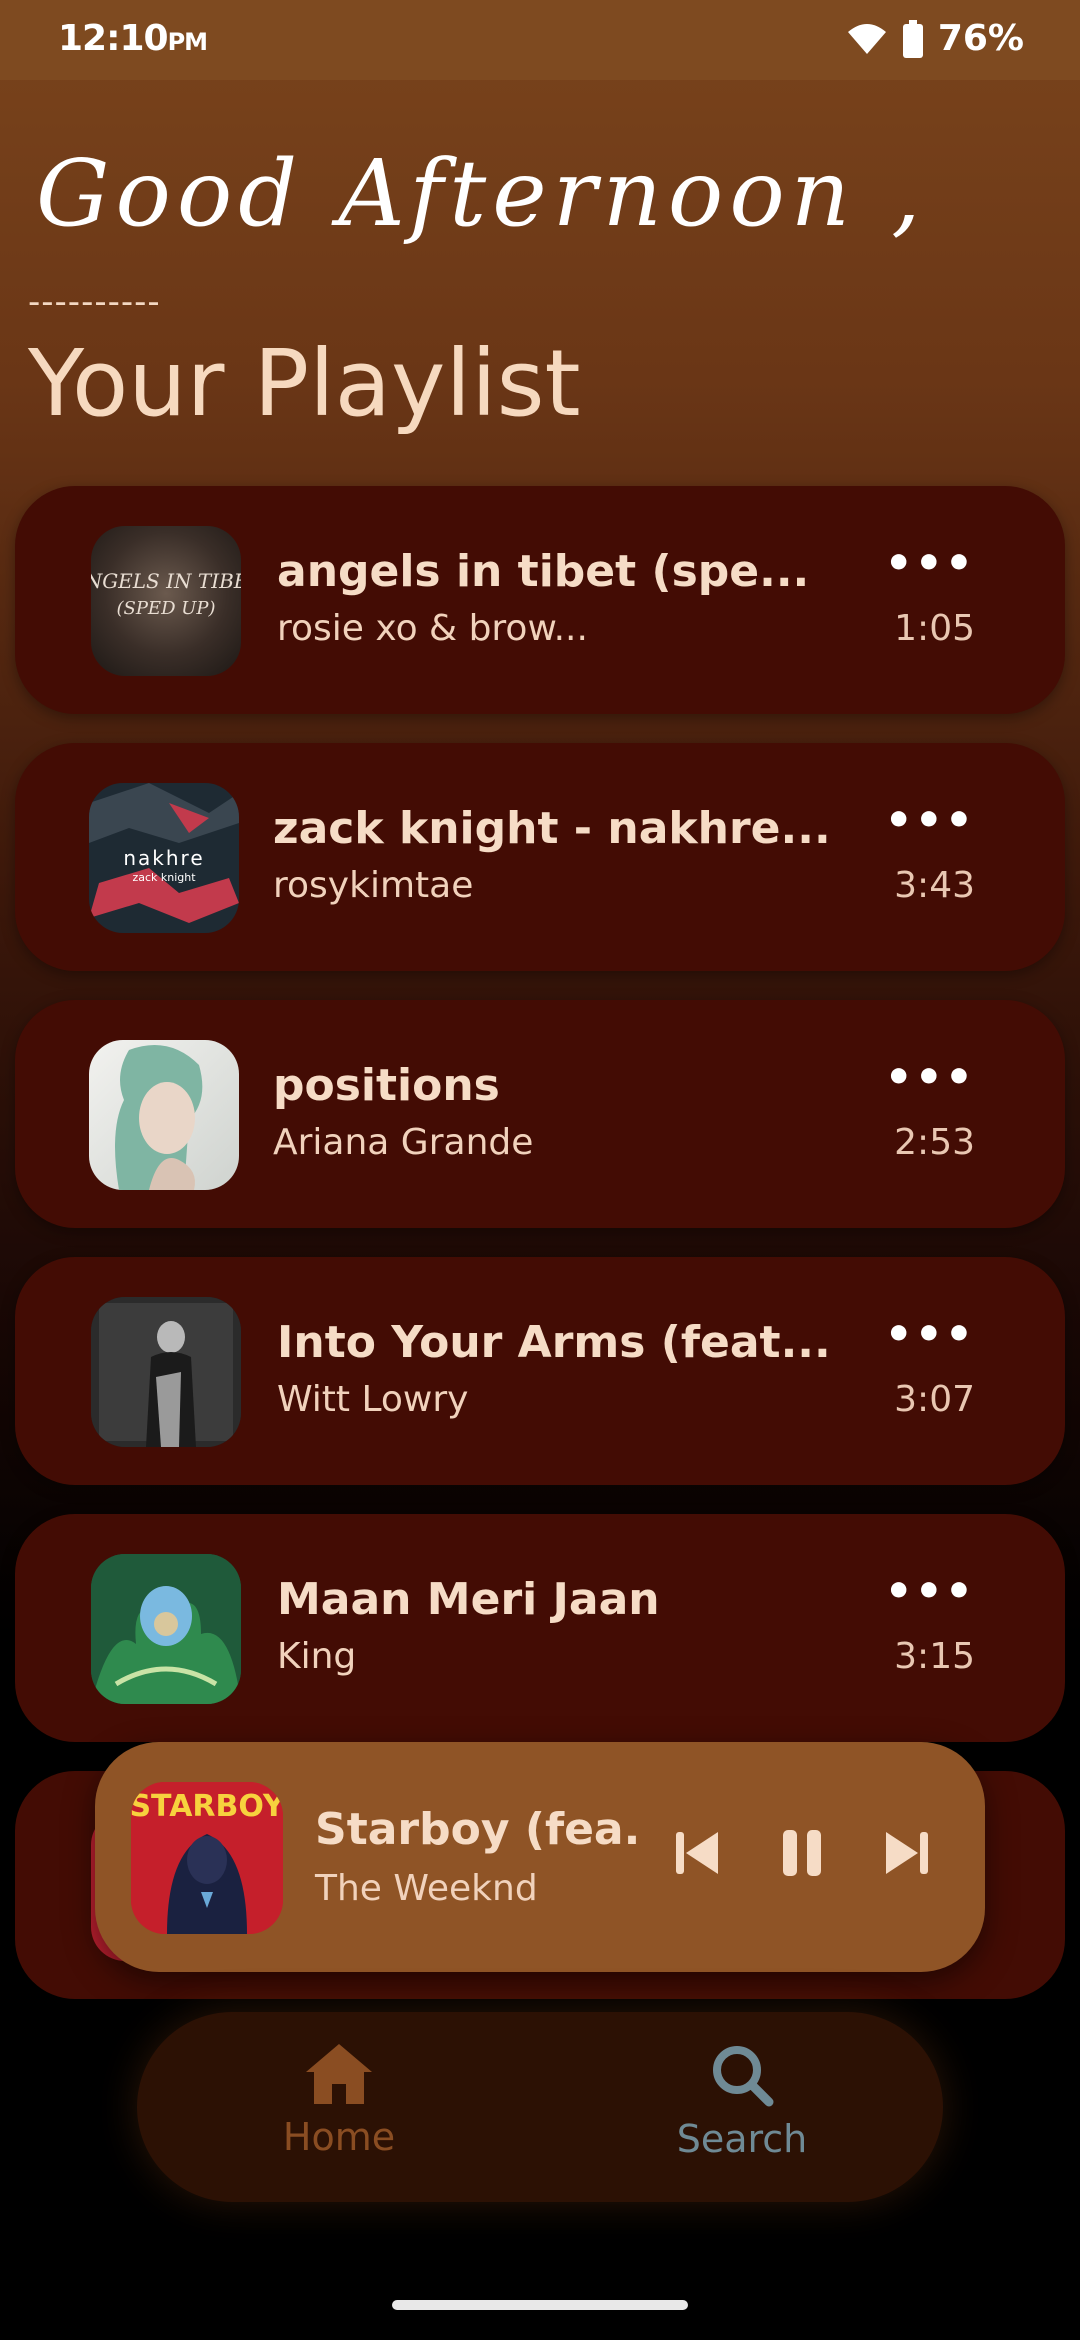 The height and width of the screenshot is (2340, 1080). I want to click on page-title: Your Playlist, so click(304, 383).